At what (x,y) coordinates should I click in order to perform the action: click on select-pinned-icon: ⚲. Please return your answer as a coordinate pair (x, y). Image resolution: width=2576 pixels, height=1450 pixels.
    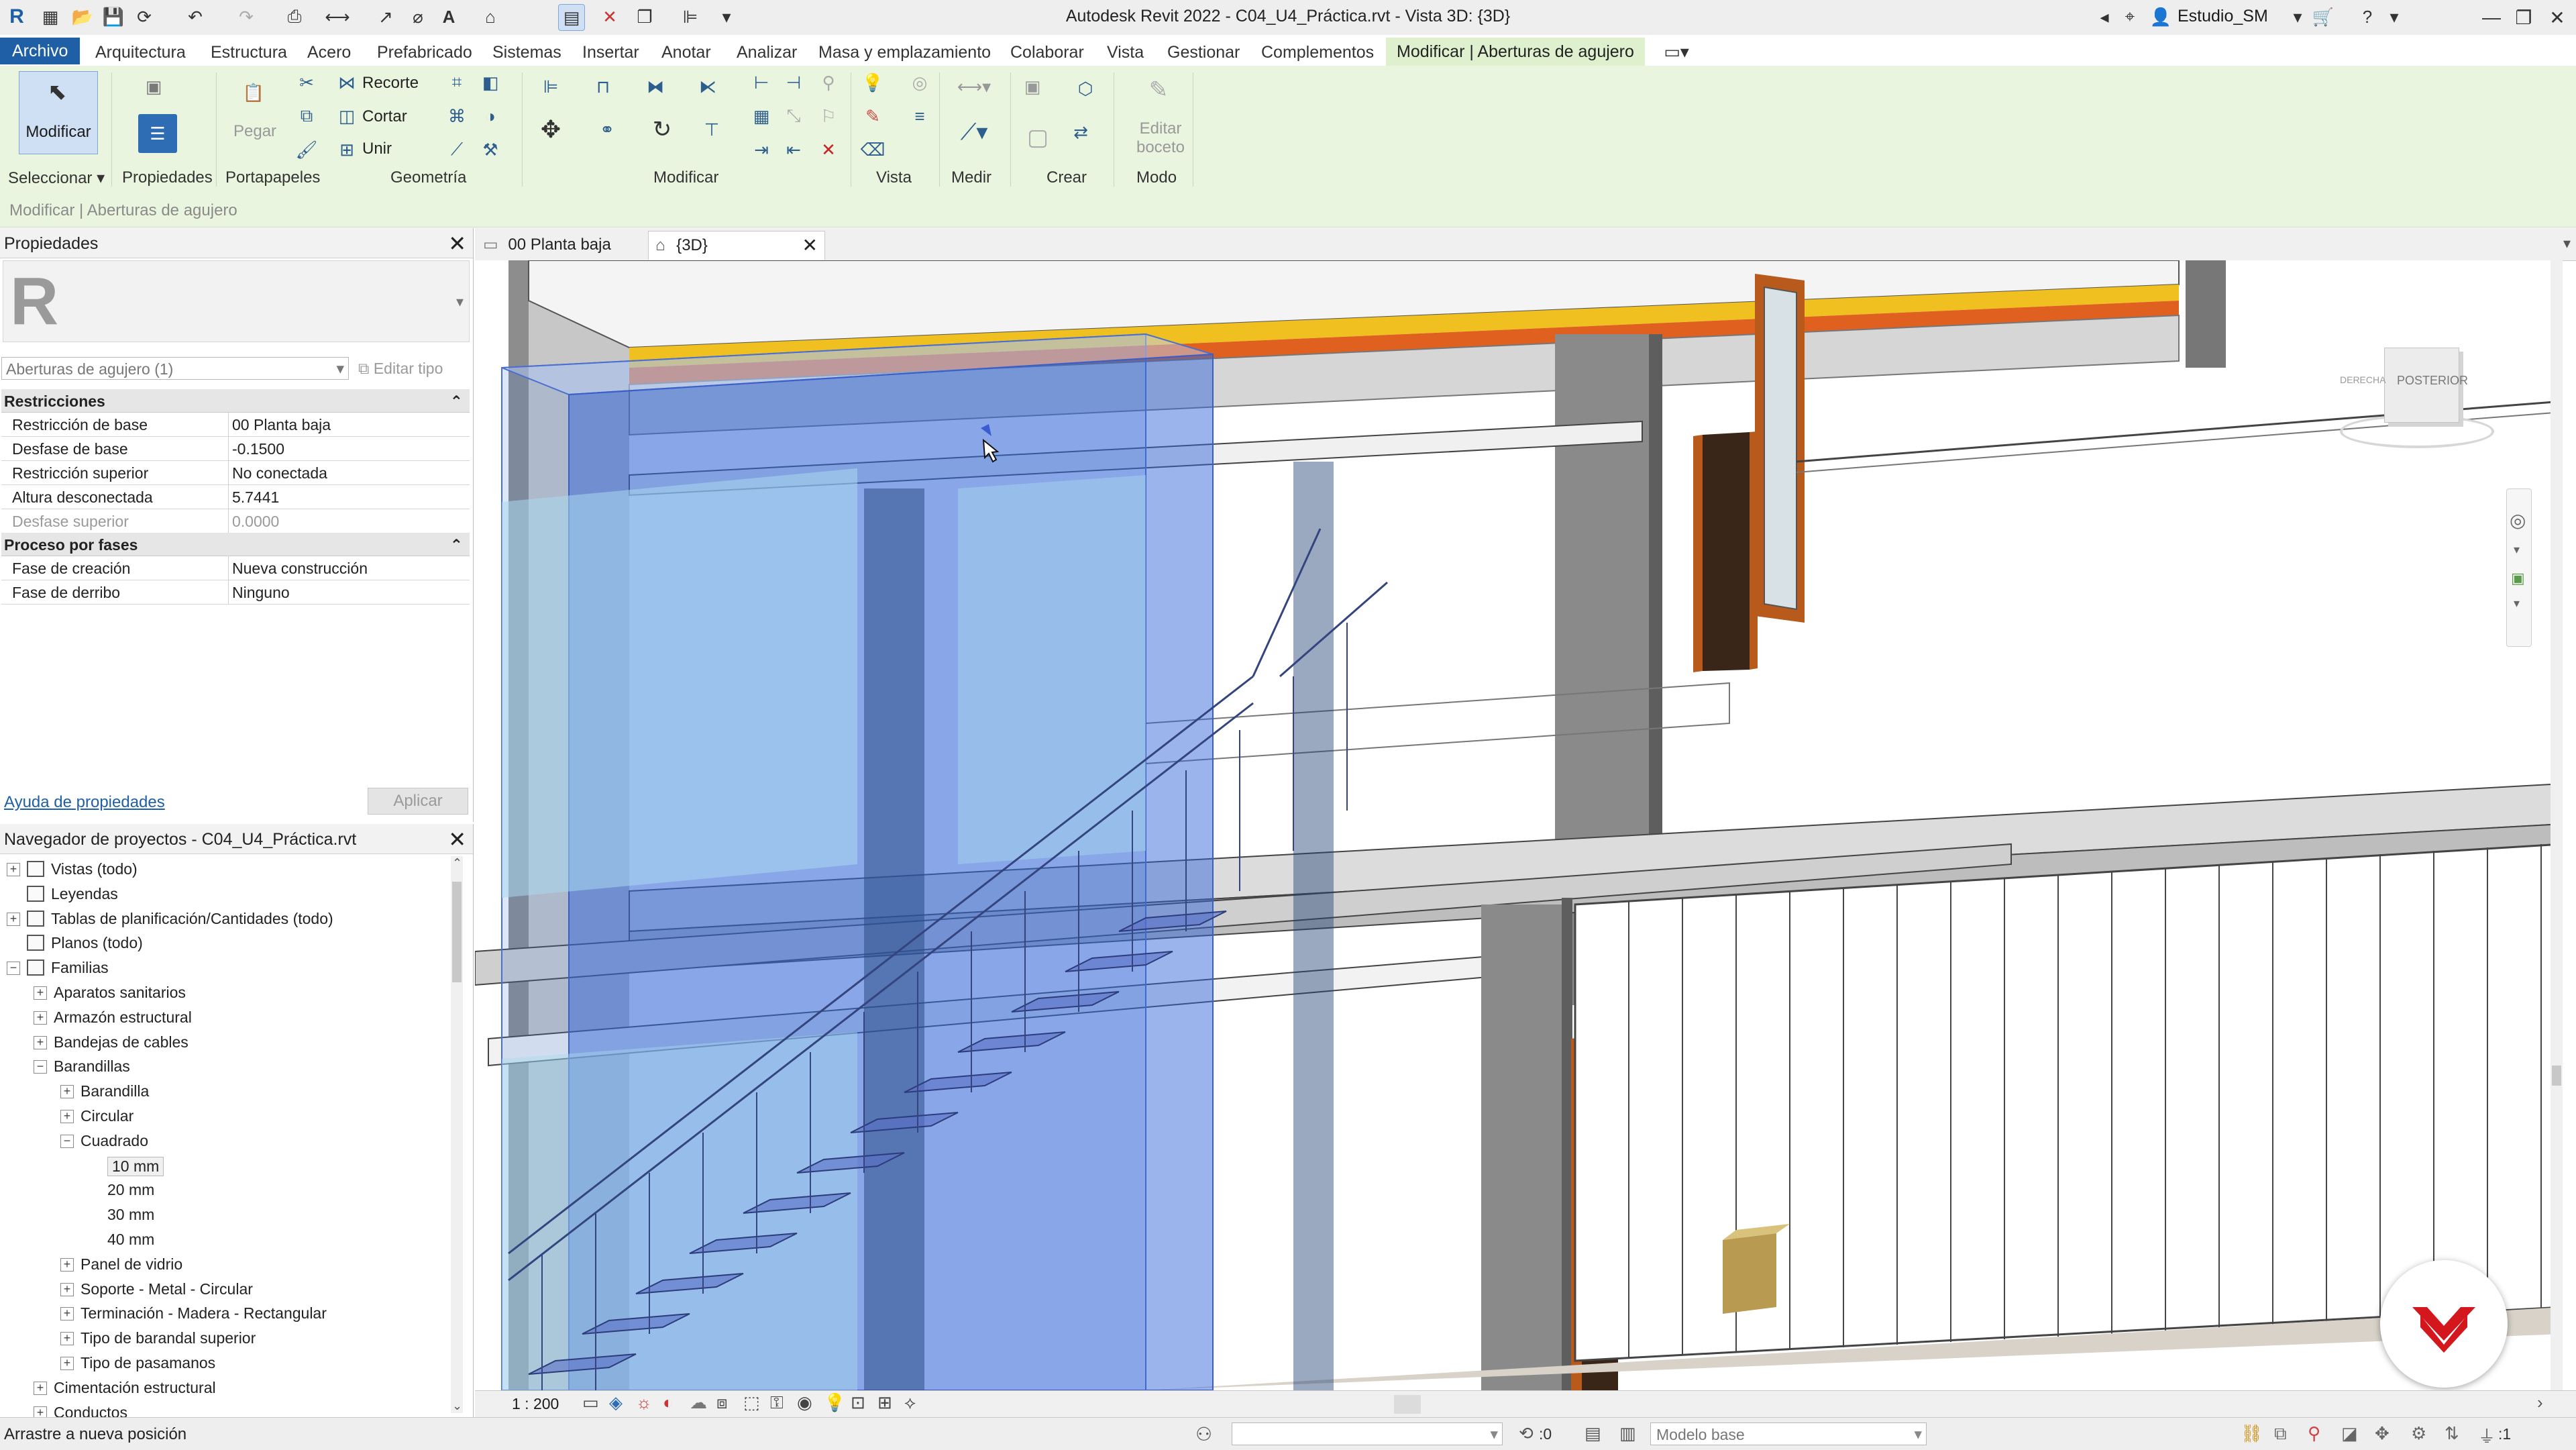
    Looking at the image, I should click on (2314, 1434).